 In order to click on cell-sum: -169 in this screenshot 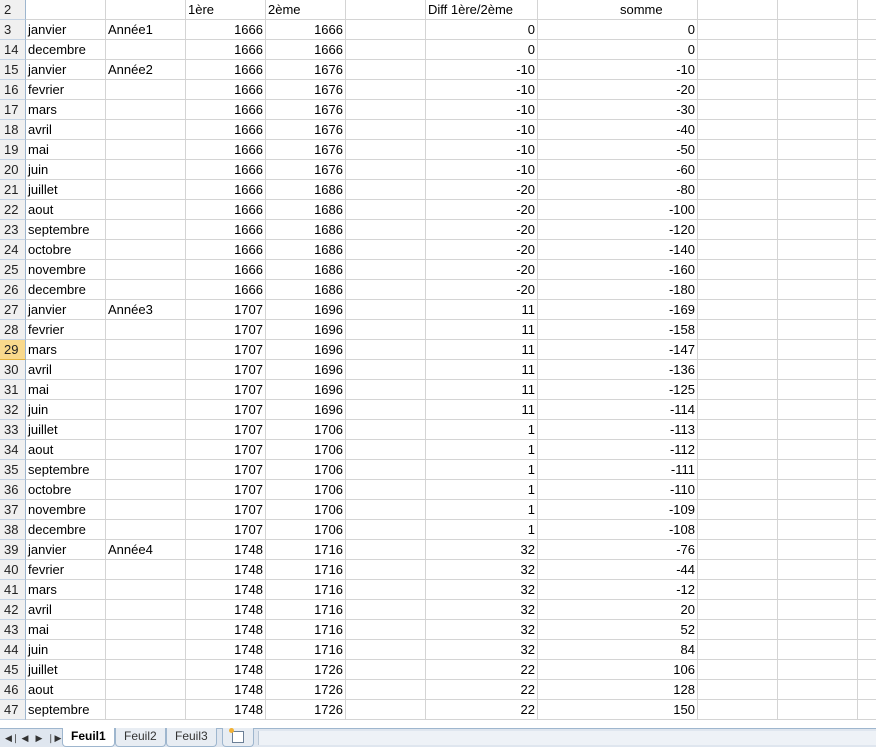, I will do `click(618, 310)`.